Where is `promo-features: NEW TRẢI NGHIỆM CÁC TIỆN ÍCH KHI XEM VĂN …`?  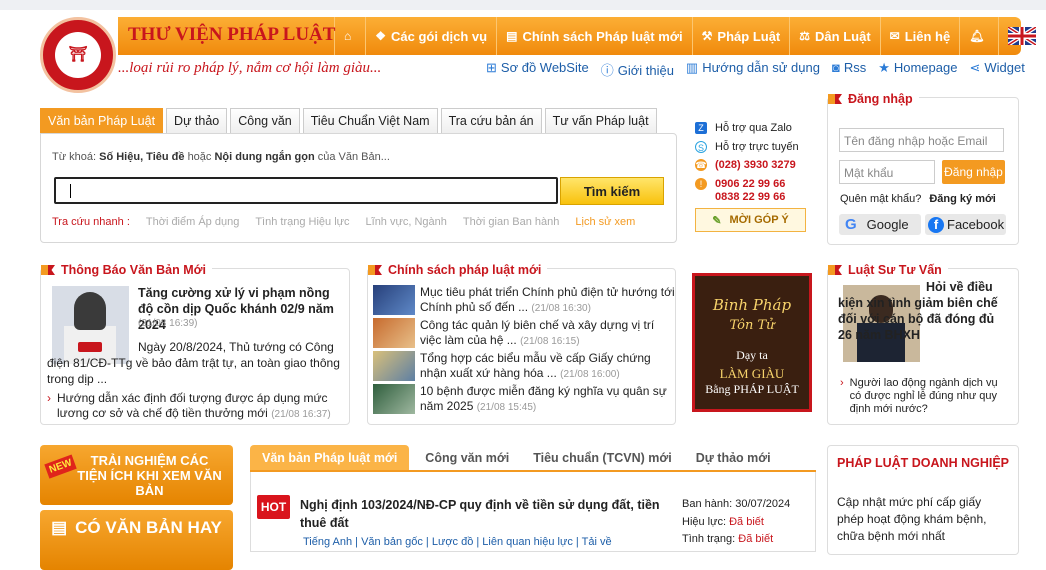
promo-features: NEW TRẢI NGHIỆM CÁC TIỆN ÍCH KHI XEM VĂN … is located at coordinates (136, 475).